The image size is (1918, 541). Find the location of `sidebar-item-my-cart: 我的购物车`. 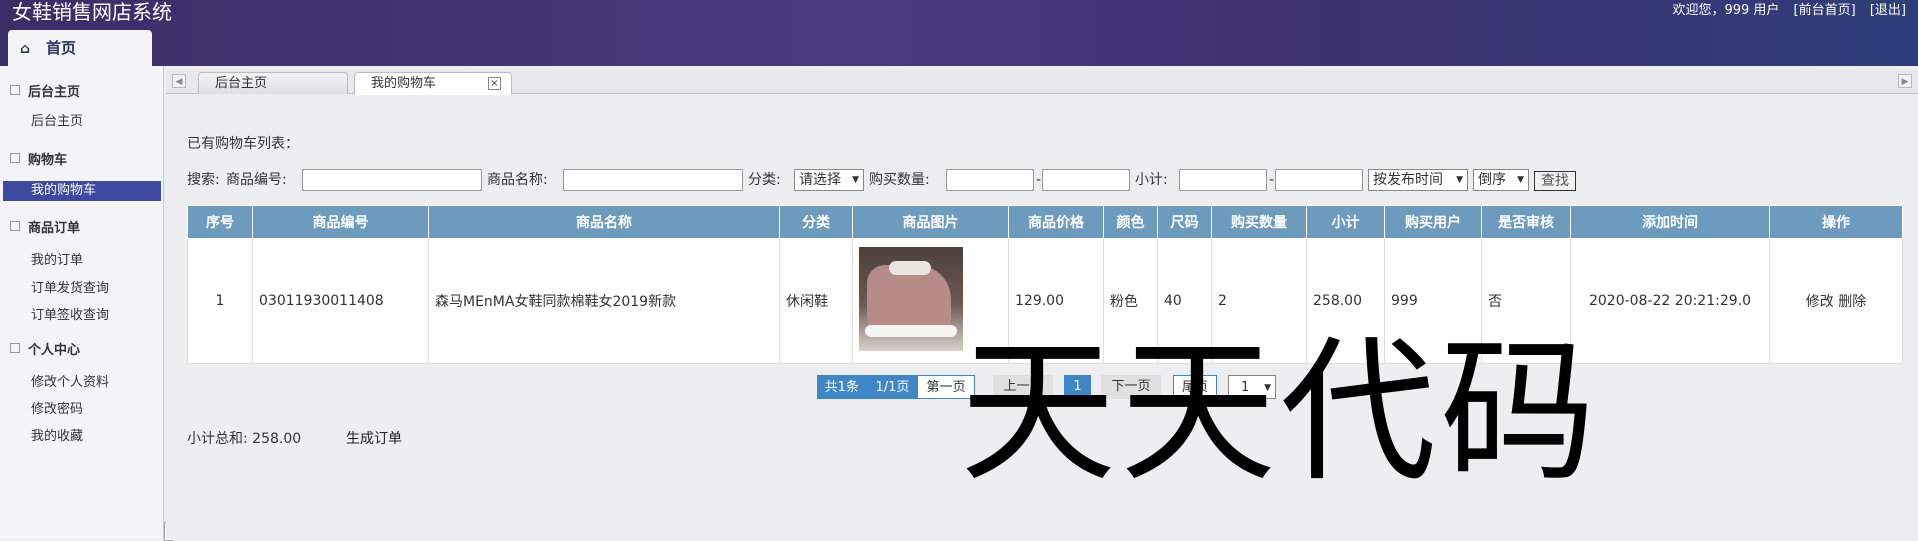

sidebar-item-my-cart: 我的购物车 is located at coordinates (82, 191).